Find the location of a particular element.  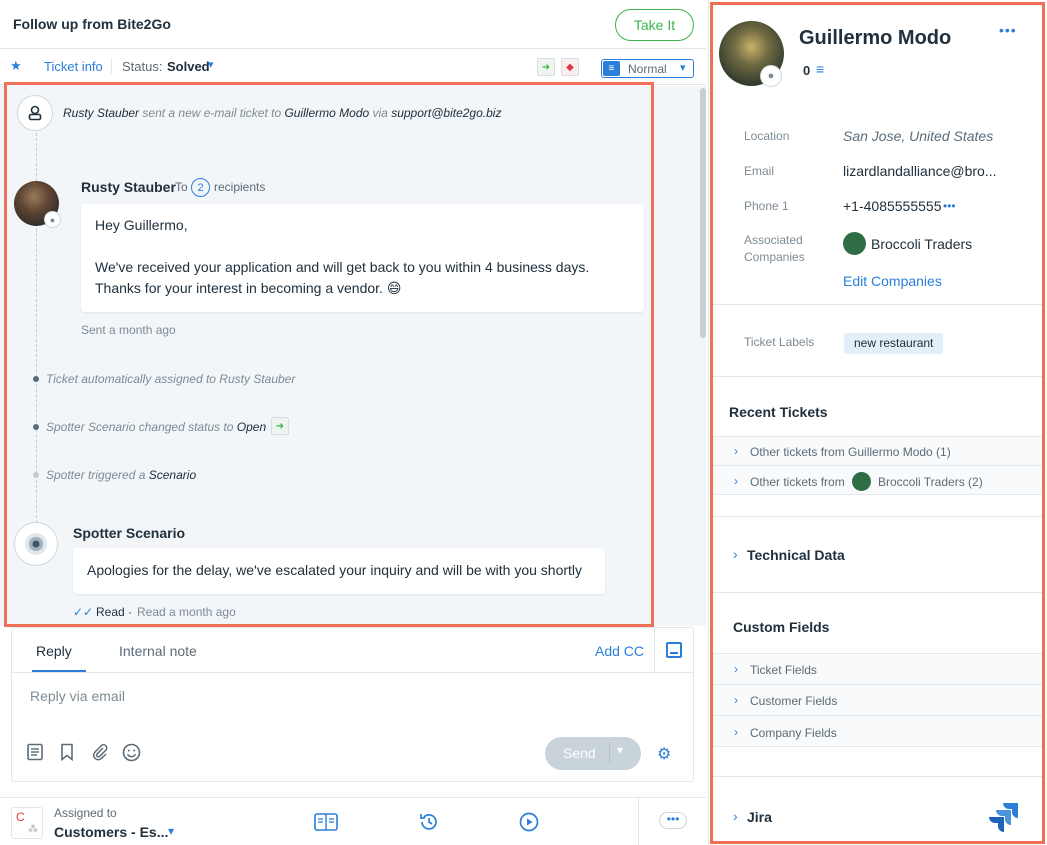

history-icon is located at coordinates (429, 824).